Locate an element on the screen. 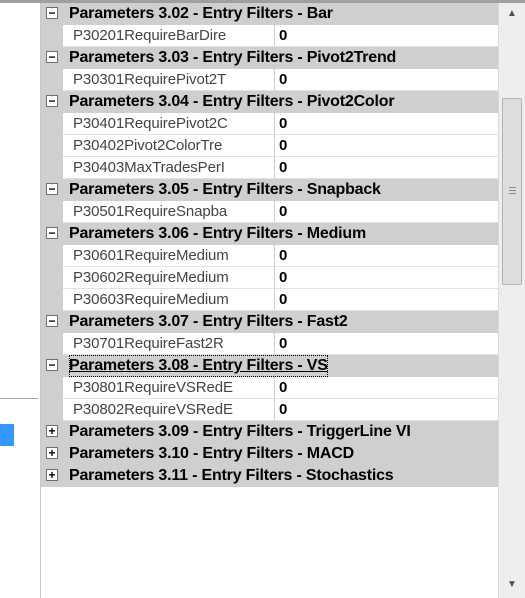  property-name: P30601RequireMedium is located at coordinates (174, 255).